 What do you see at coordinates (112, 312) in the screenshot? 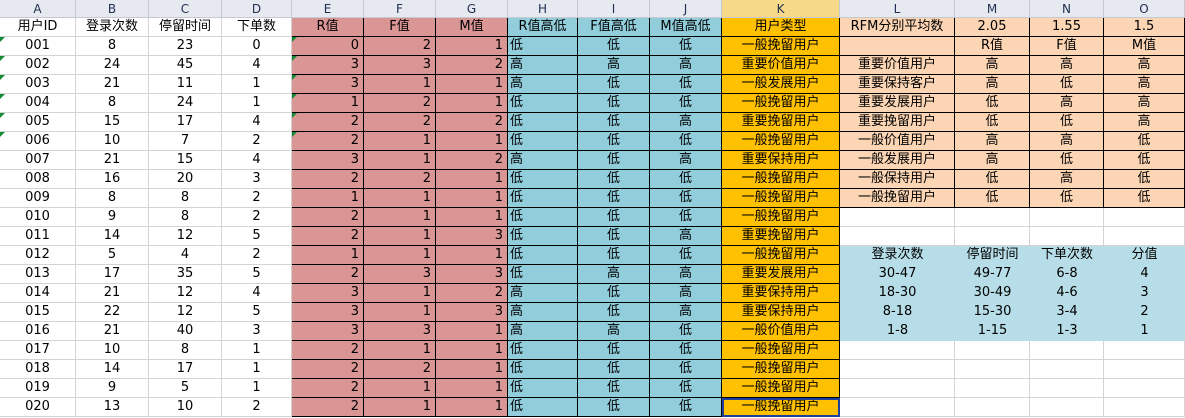
I see `cell-b16: 22` at bounding box center [112, 312].